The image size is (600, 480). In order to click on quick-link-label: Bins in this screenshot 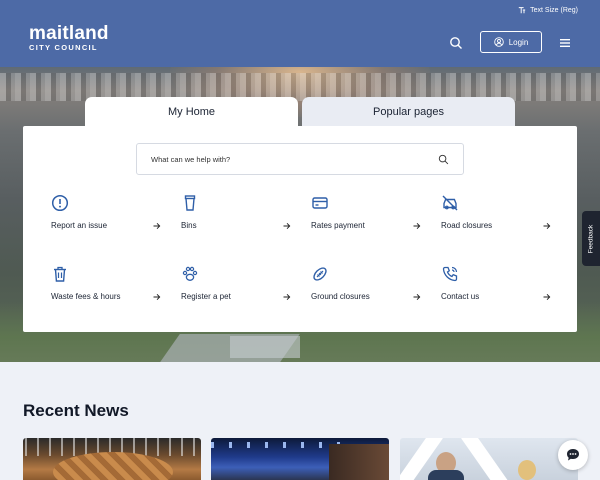, I will do `click(189, 225)`.